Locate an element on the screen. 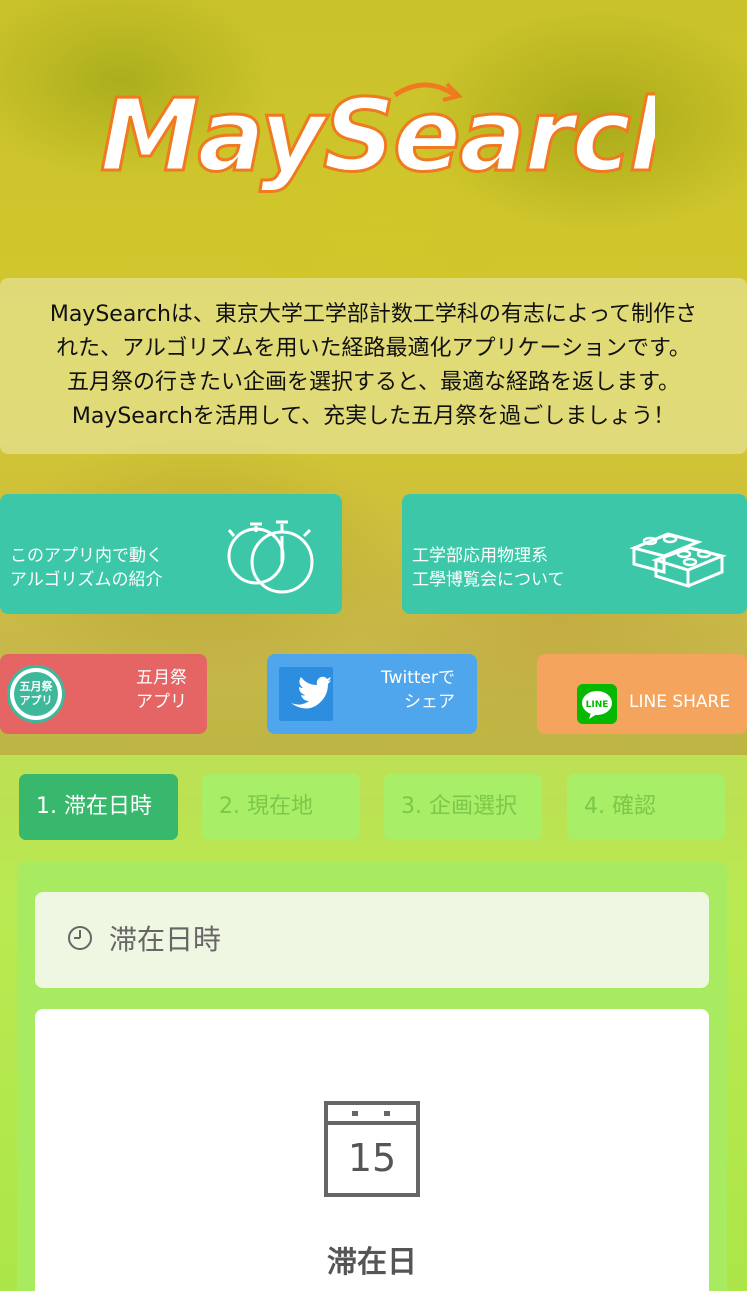  badge-line1: 五月祭 is located at coordinates (36, 686).